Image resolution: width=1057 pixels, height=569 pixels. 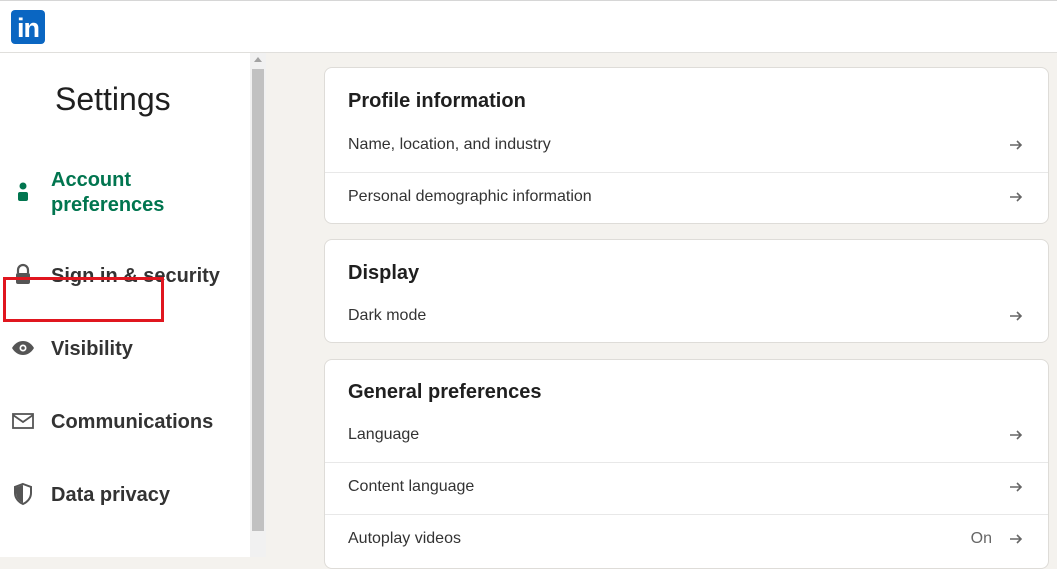 I want to click on visibility-highlight-box, so click(x=83, y=299).